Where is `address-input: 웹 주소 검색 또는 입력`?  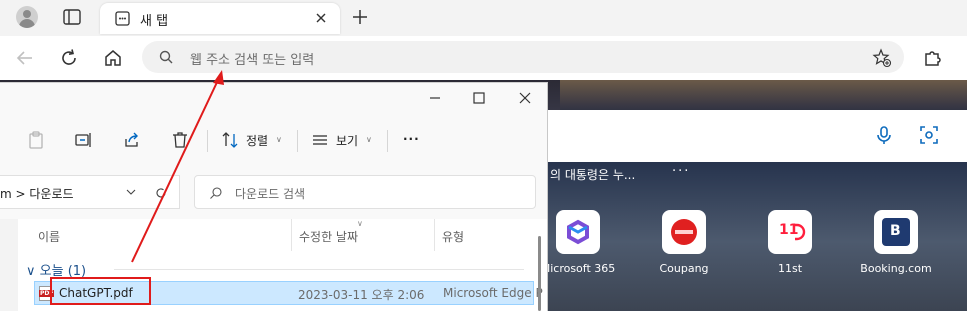
address-input: 웹 주소 검색 또는 입력 is located at coordinates (523, 57).